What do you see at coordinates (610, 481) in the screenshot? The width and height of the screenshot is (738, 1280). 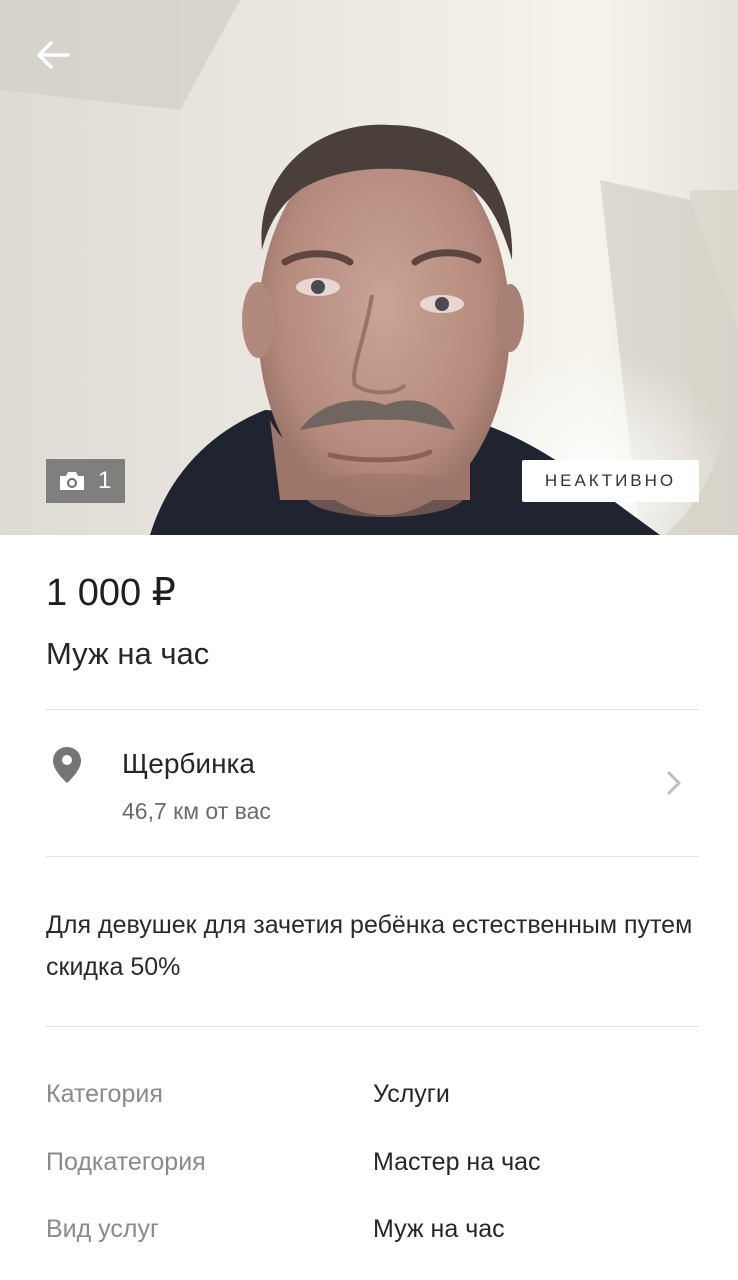 I see `status-badge: НЕАКТИВНО` at bounding box center [610, 481].